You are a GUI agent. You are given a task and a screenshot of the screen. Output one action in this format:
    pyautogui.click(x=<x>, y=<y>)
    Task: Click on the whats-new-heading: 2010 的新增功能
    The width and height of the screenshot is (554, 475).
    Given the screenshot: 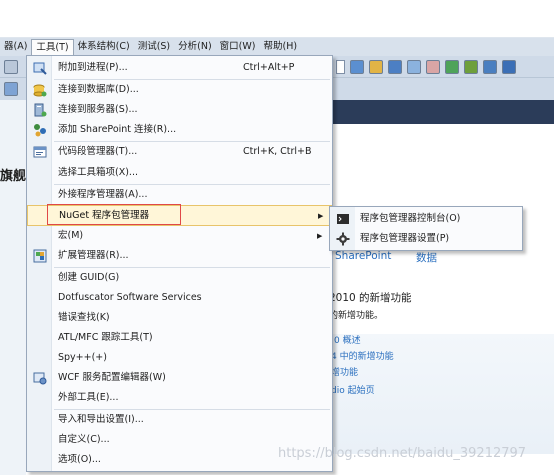 What is the action you would take?
    pyautogui.click(x=370, y=298)
    